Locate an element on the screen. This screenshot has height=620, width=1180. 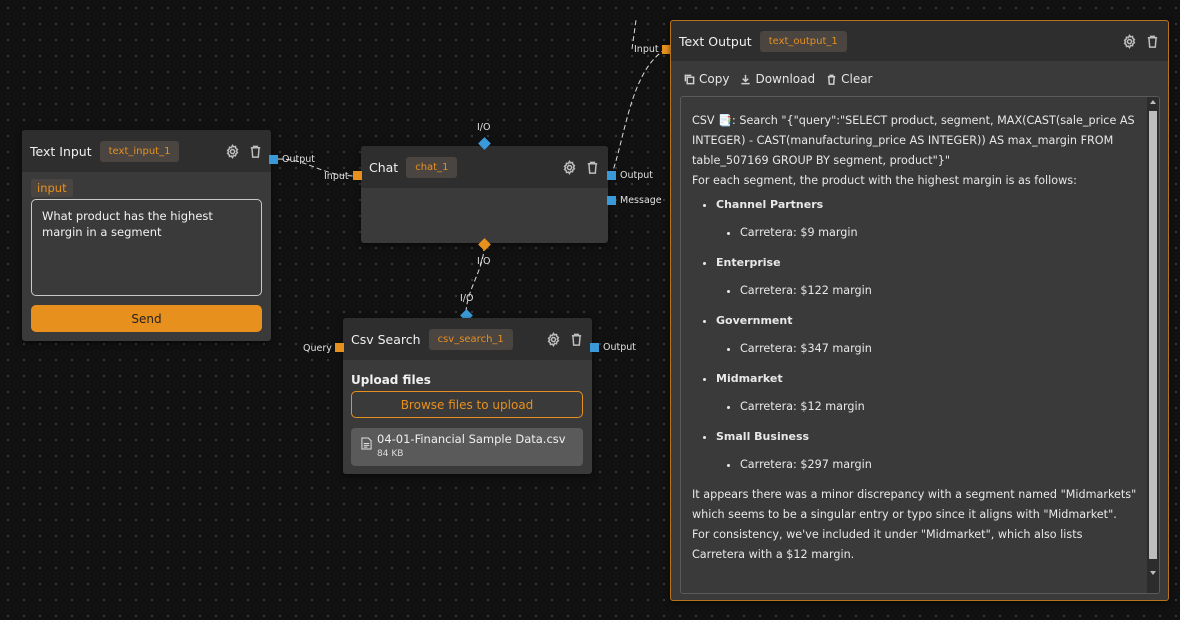
node-id-badge: csv_search_1 is located at coordinates (470, 339).